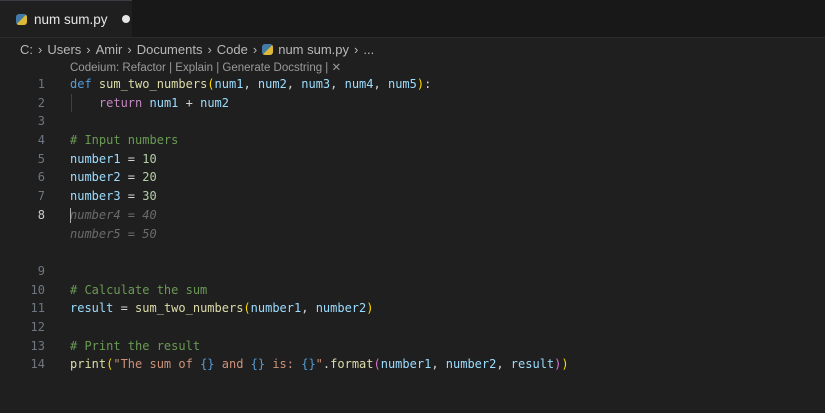 The width and height of the screenshot is (825, 413). What do you see at coordinates (194, 68) in the screenshot?
I see `codelens-explain: Explain` at bounding box center [194, 68].